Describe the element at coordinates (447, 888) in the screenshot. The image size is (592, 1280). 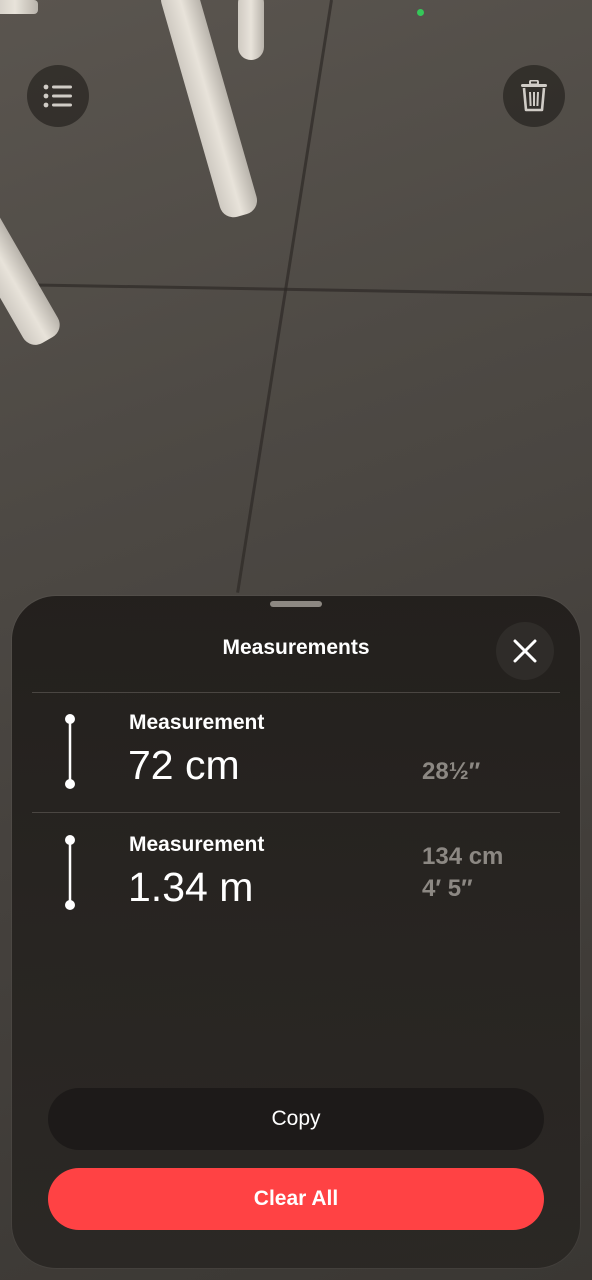
I see `measurement-alt-value: 4′ 5″` at that location.